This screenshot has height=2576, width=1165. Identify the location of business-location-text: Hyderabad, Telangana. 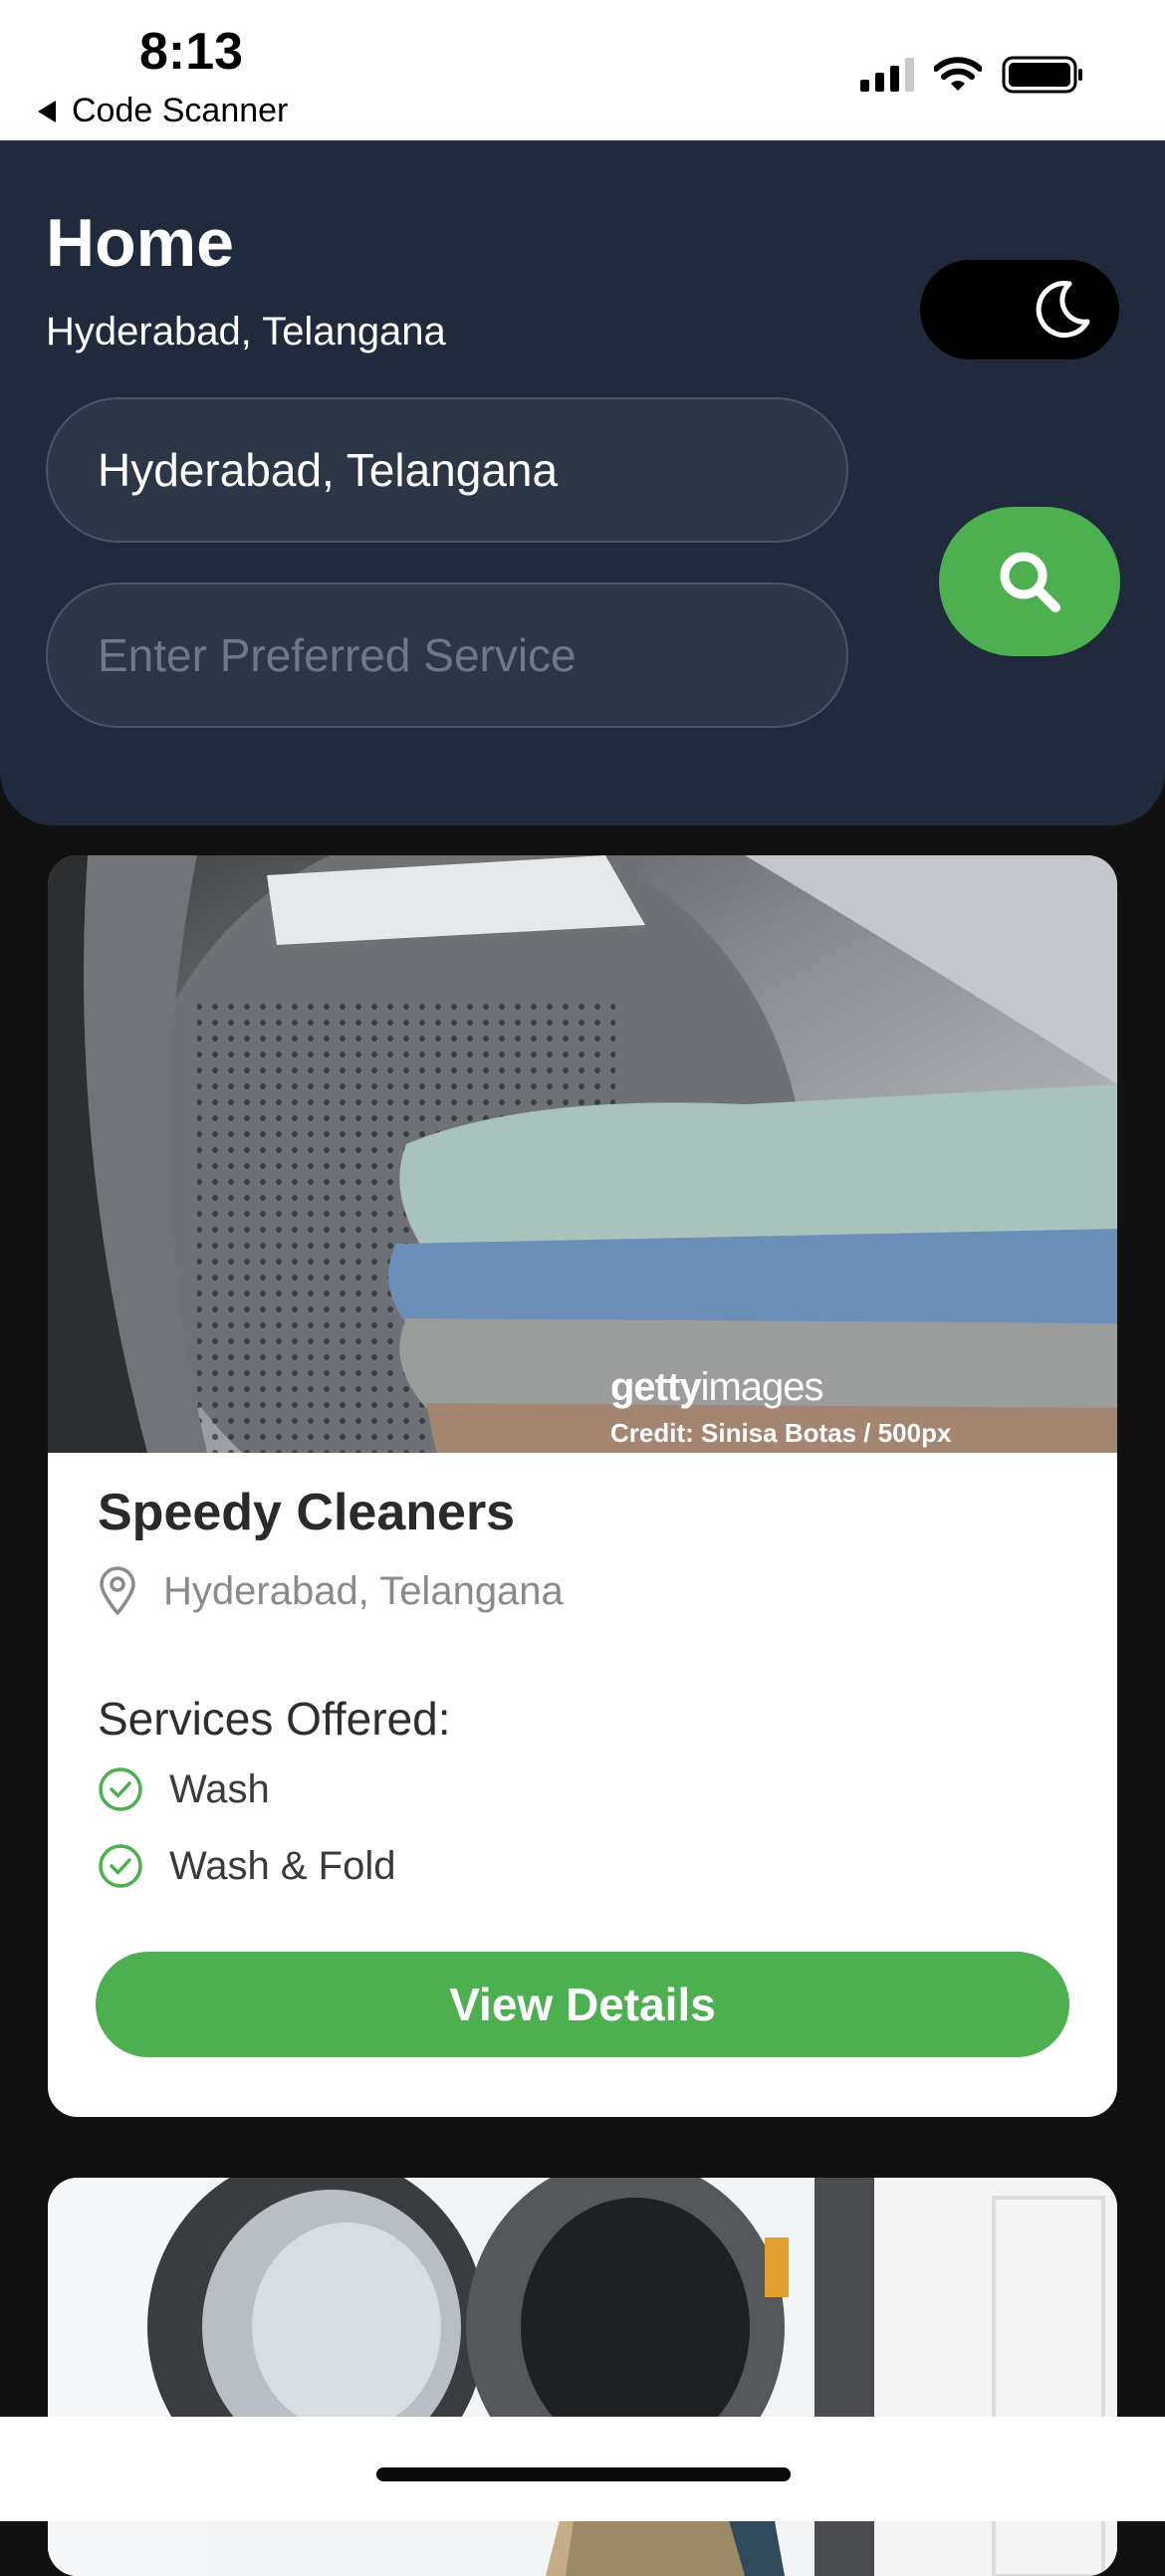
(363, 1590).